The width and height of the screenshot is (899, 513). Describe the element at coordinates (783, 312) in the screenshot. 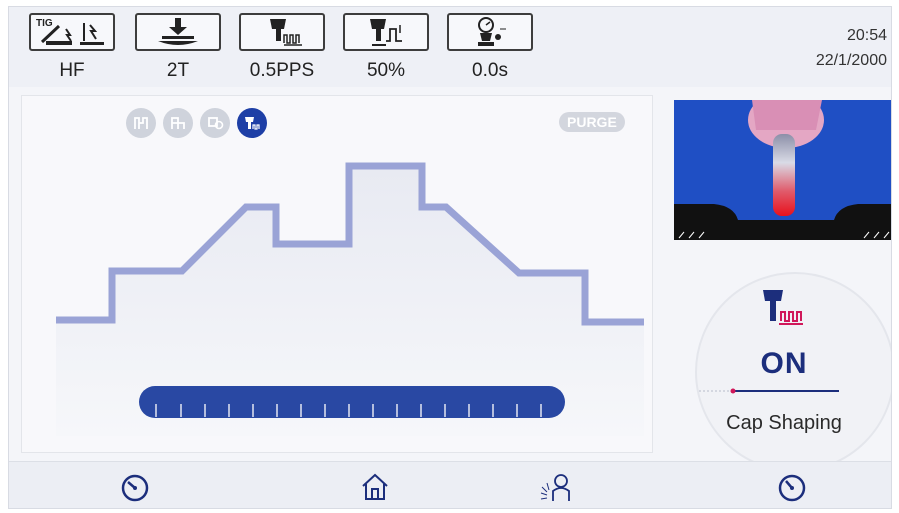

I see `cap-shaping-icon` at that location.